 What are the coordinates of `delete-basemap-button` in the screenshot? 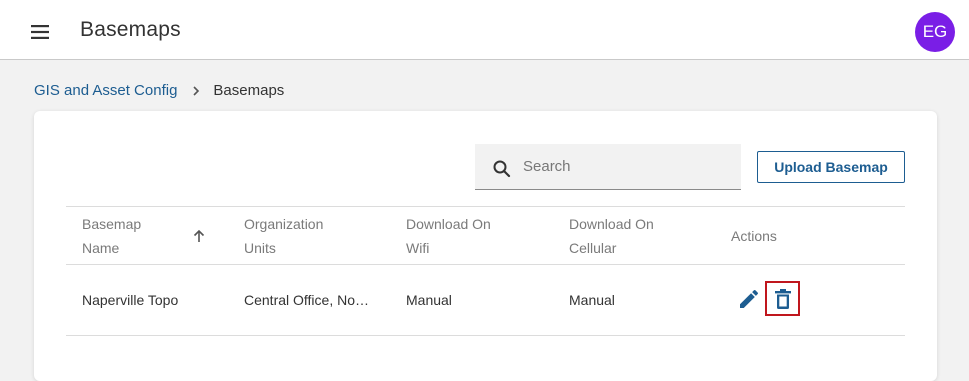 It's located at (782, 298).